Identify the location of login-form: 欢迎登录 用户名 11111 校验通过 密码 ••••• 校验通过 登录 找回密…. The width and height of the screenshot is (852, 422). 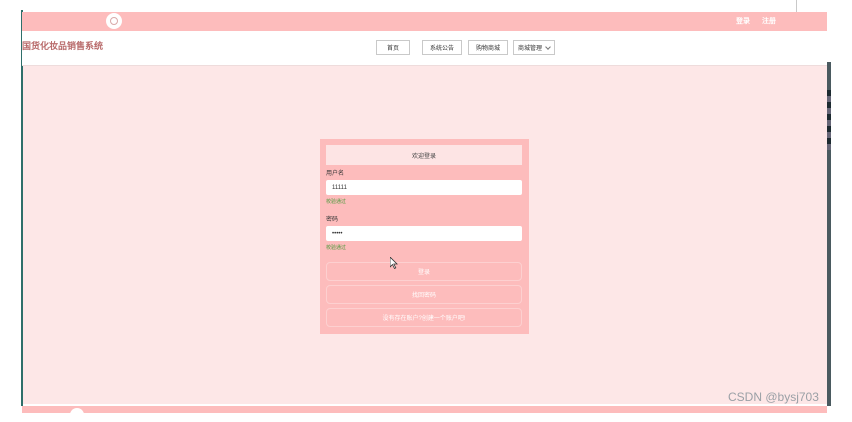
(424, 236).